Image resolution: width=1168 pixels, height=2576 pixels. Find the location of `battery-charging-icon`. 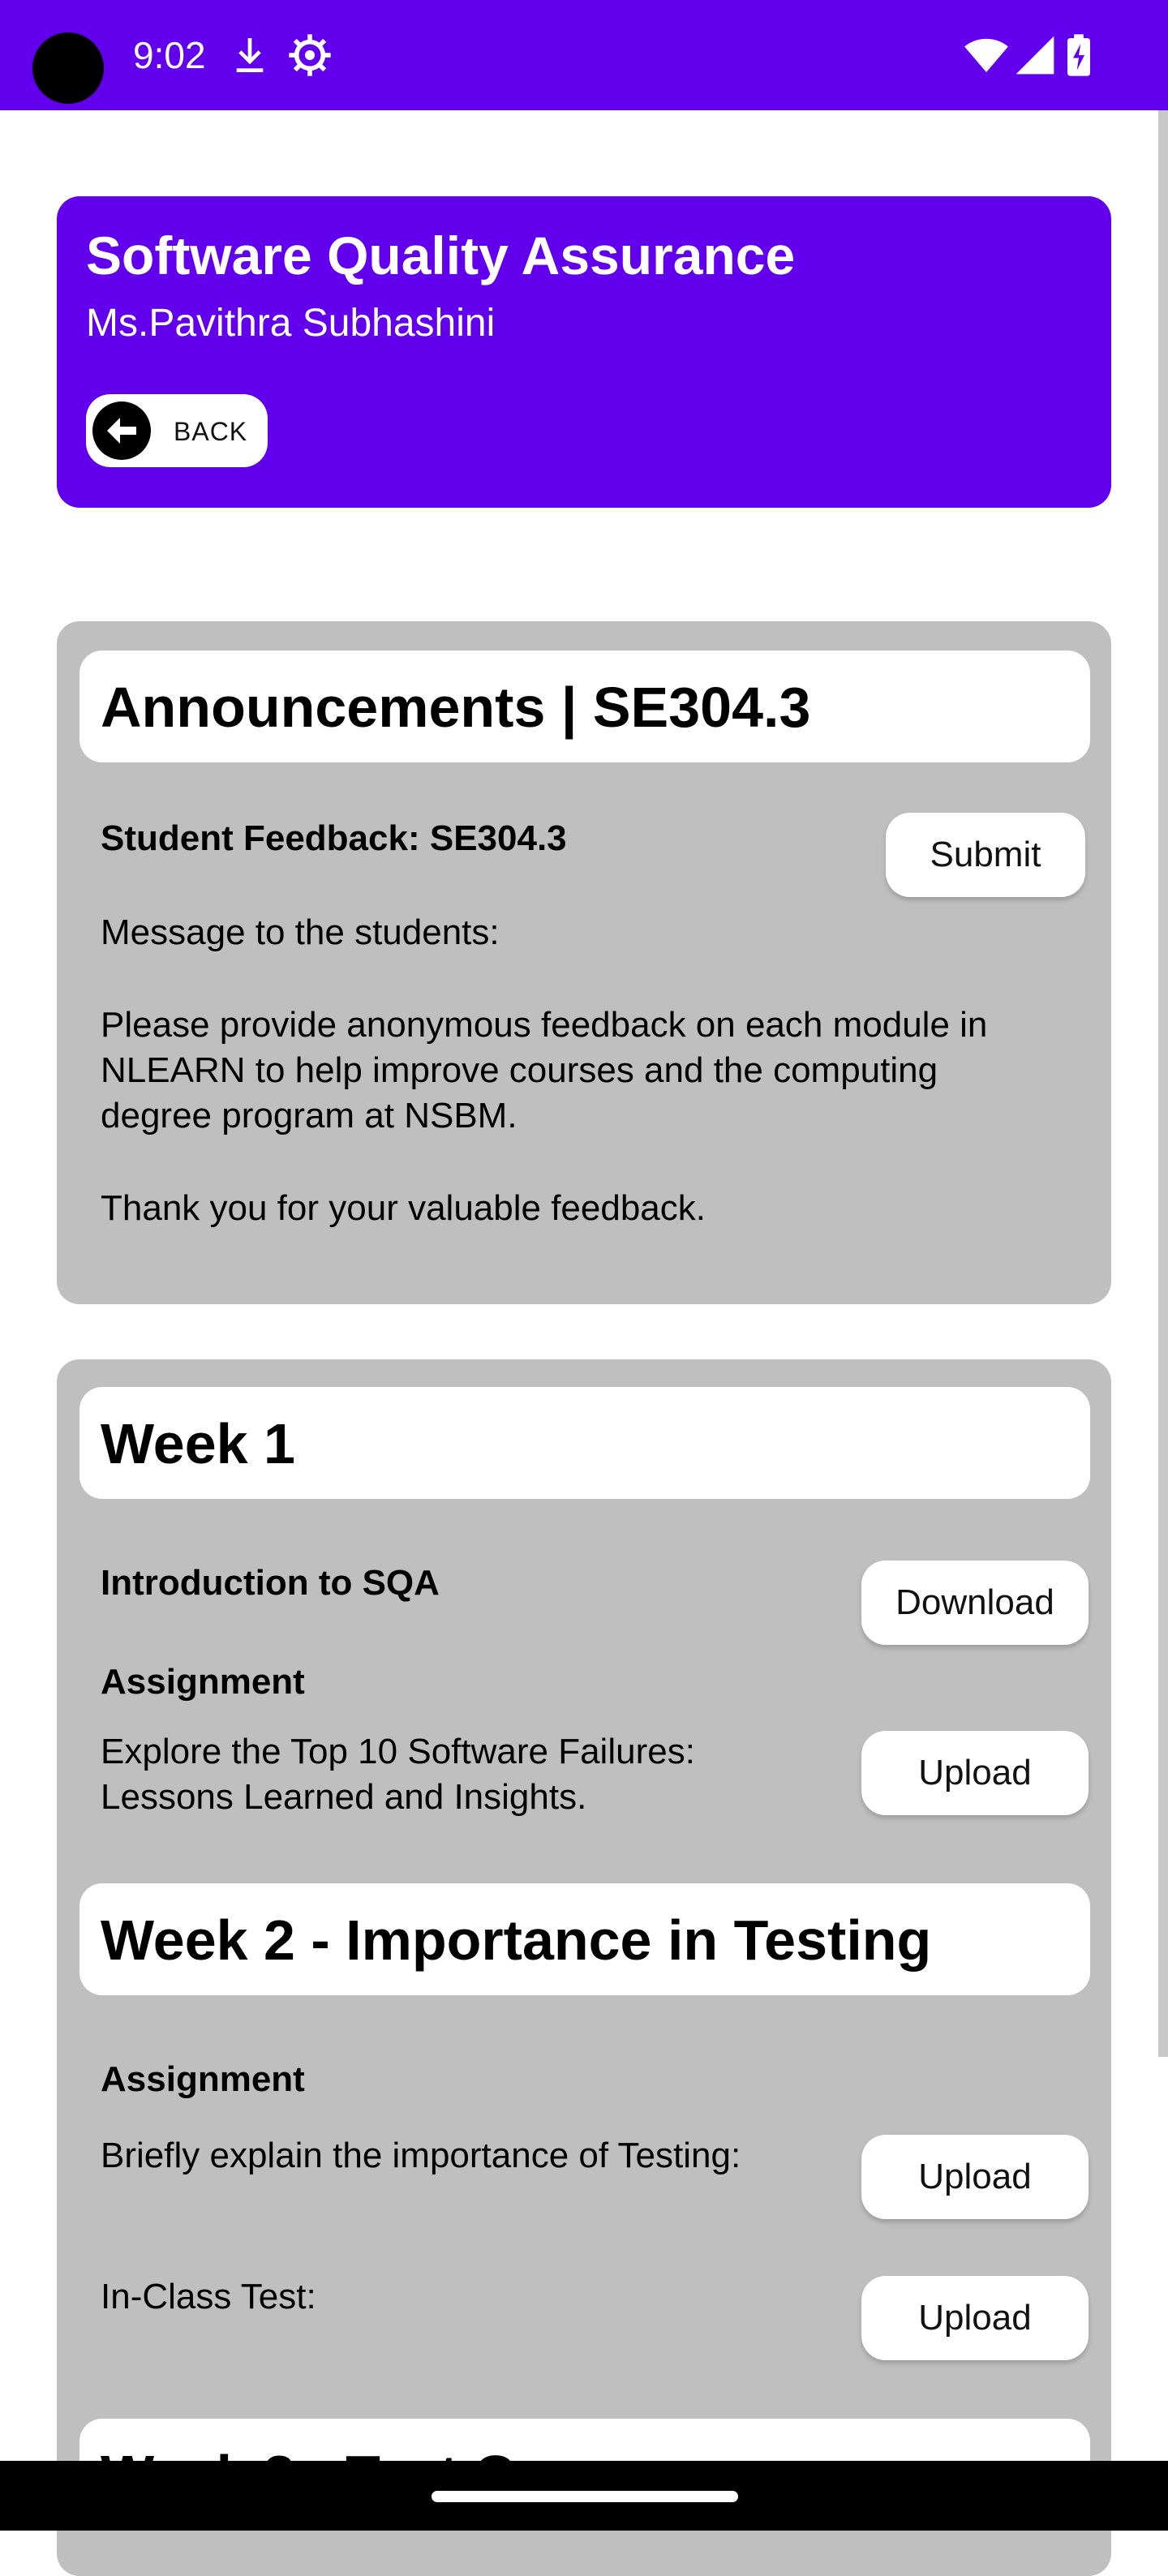

battery-charging-icon is located at coordinates (1079, 55).